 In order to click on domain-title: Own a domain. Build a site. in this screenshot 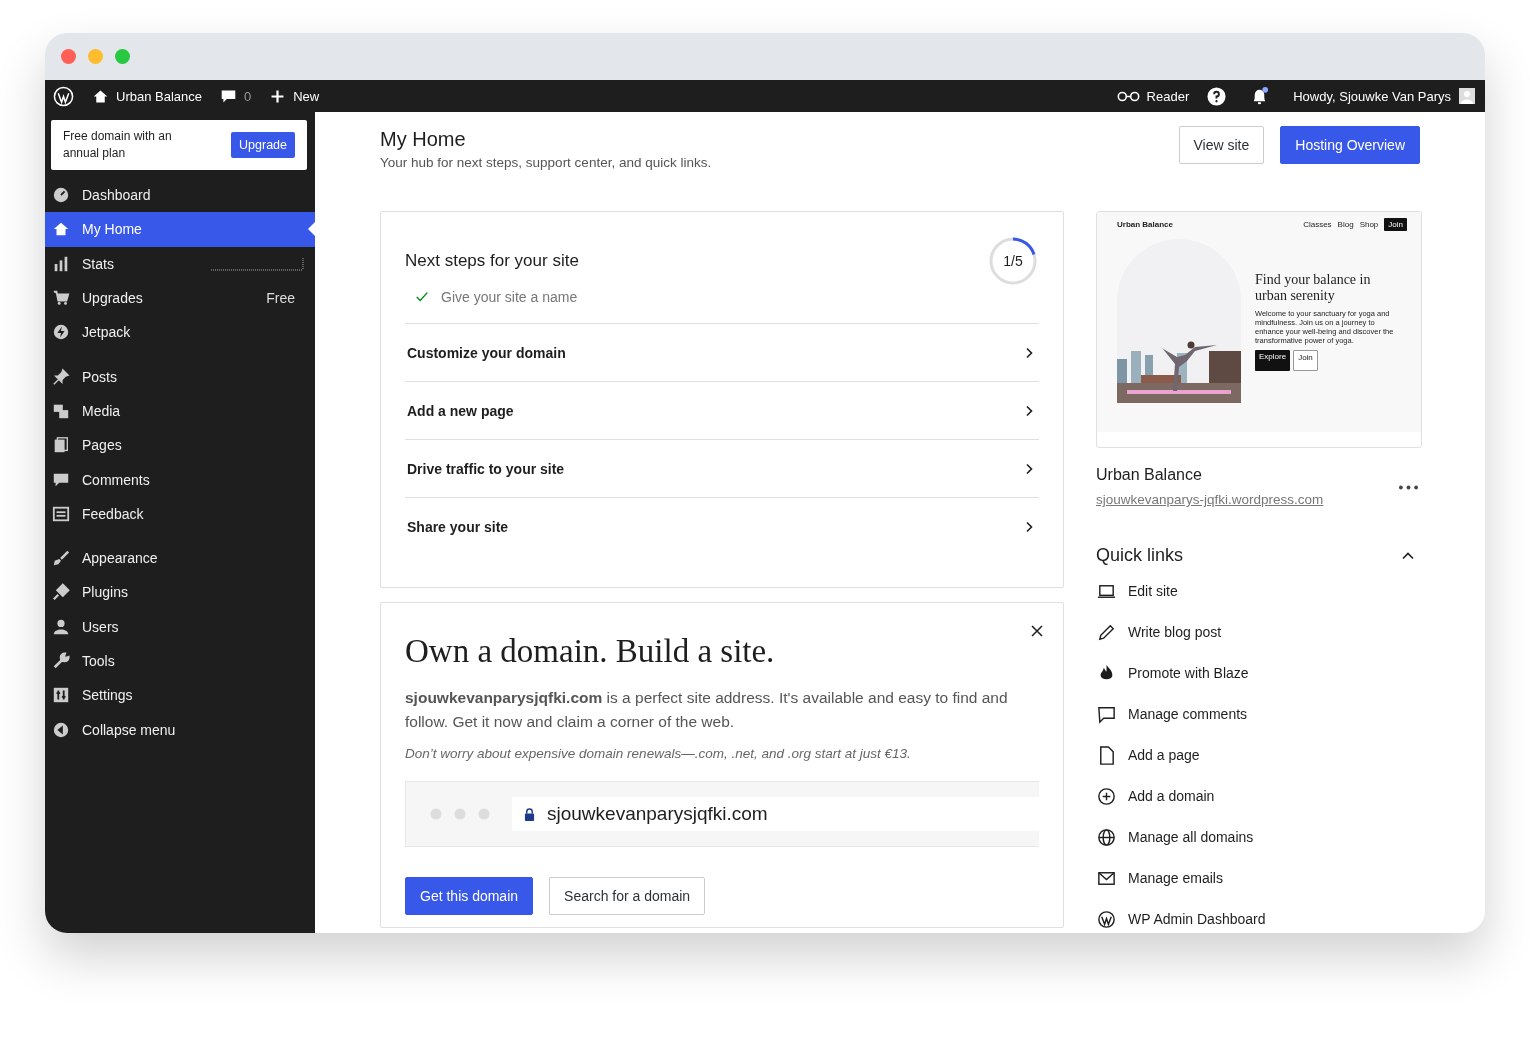, I will do `click(590, 651)`.